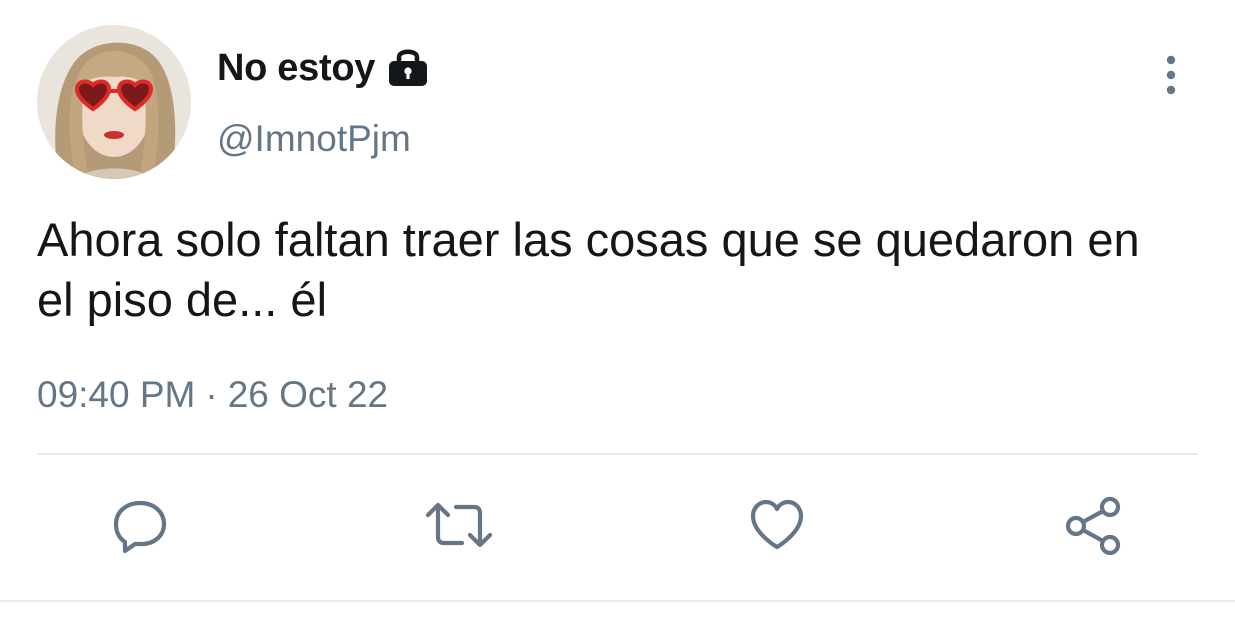 The width and height of the screenshot is (1235, 618). I want to click on retweet-icon, so click(459, 525).